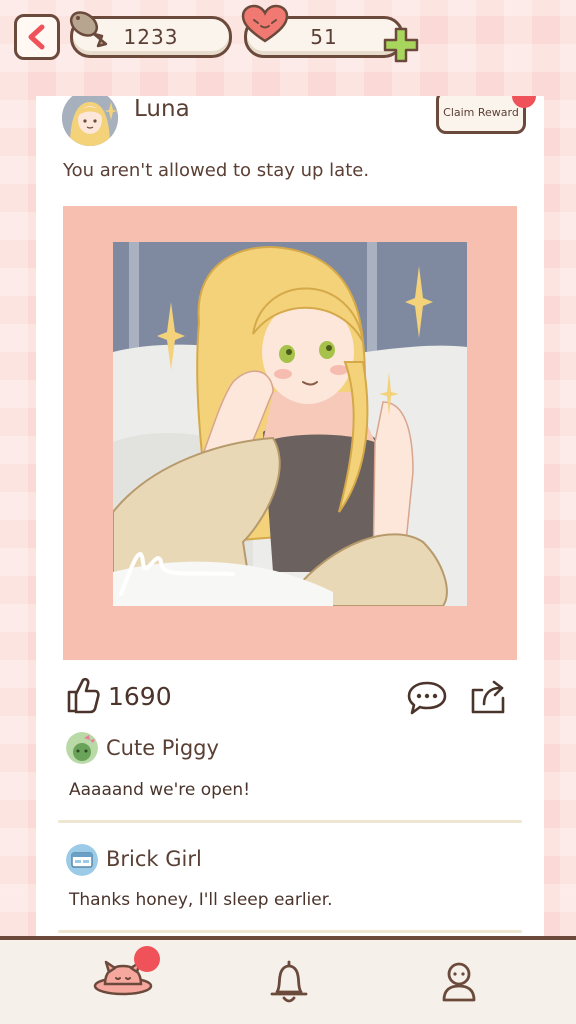 The width and height of the screenshot is (576, 1024). I want to click on speech-bubble-icon, so click(427, 698).